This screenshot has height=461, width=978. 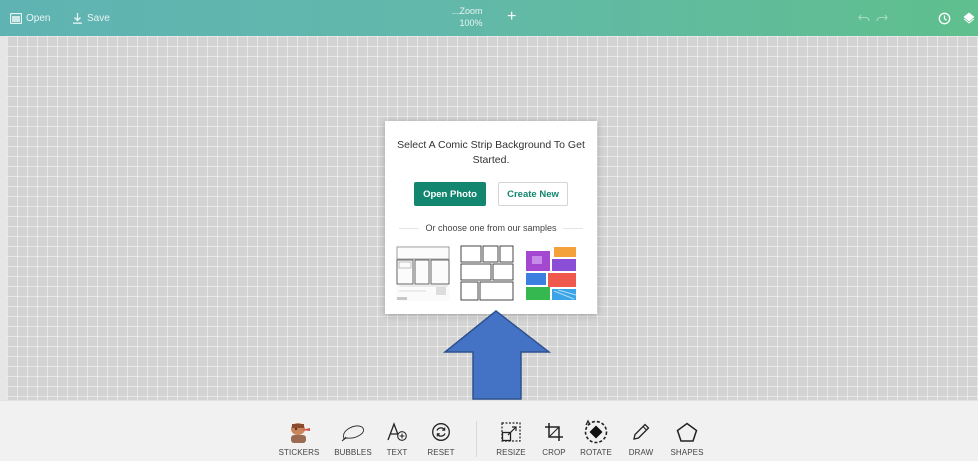 I want to click on divider-rule-left, so click(x=409, y=228).